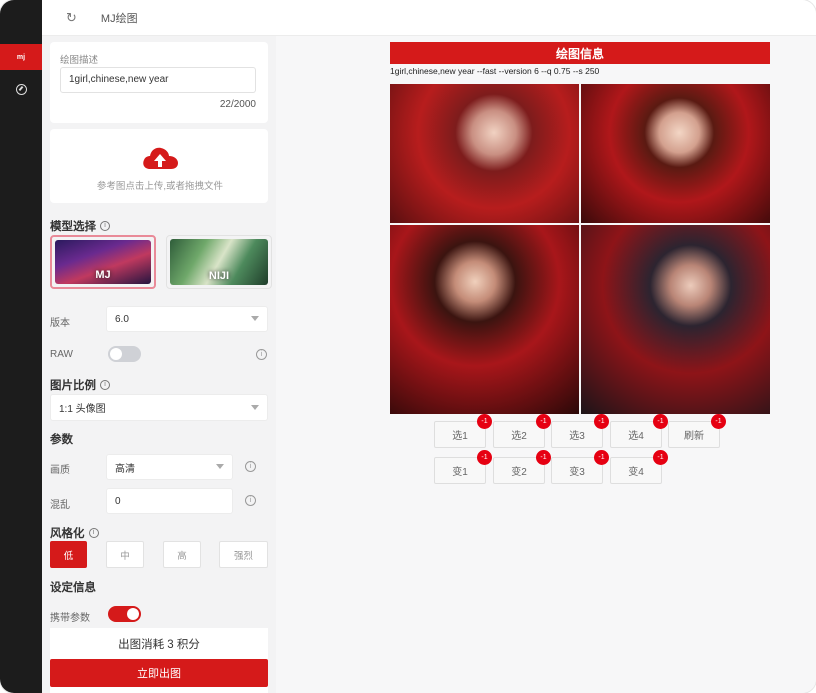 This screenshot has width=816, height=693. I want to click on stylize-option-medium: 中, so click(125, 554).